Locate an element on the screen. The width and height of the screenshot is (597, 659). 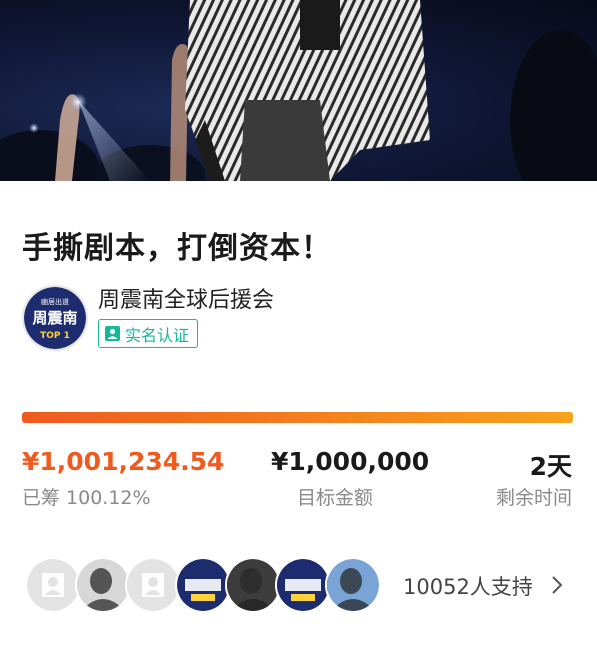
organizer-logo: 幽居出道 周震南 TOP 1 is located at coordinates (55, 318).